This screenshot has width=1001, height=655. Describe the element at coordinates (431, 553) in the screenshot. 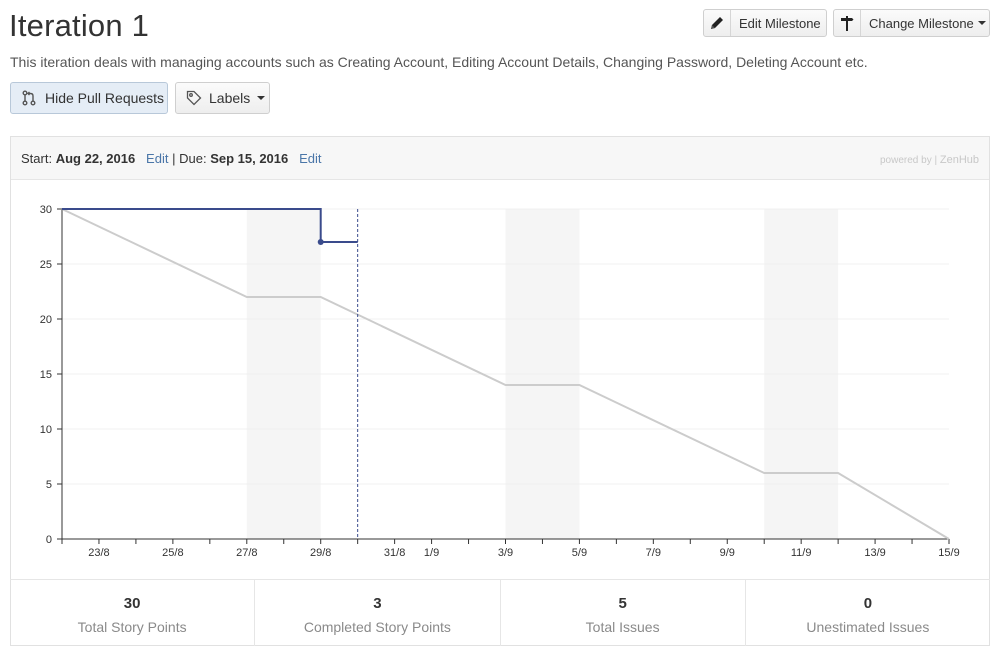

I see `x-tick-label: 1/9` at that location.